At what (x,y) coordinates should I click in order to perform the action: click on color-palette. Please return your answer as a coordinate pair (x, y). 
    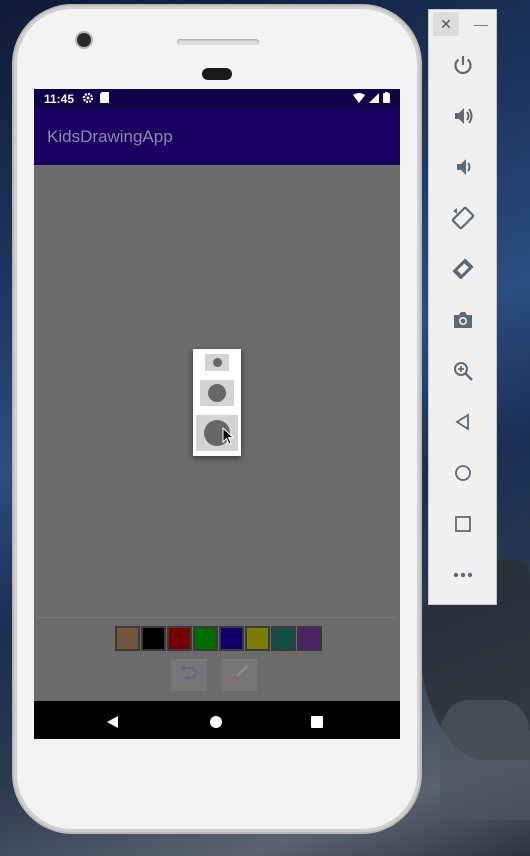
    Looking at the image, I should click on (218, 638).